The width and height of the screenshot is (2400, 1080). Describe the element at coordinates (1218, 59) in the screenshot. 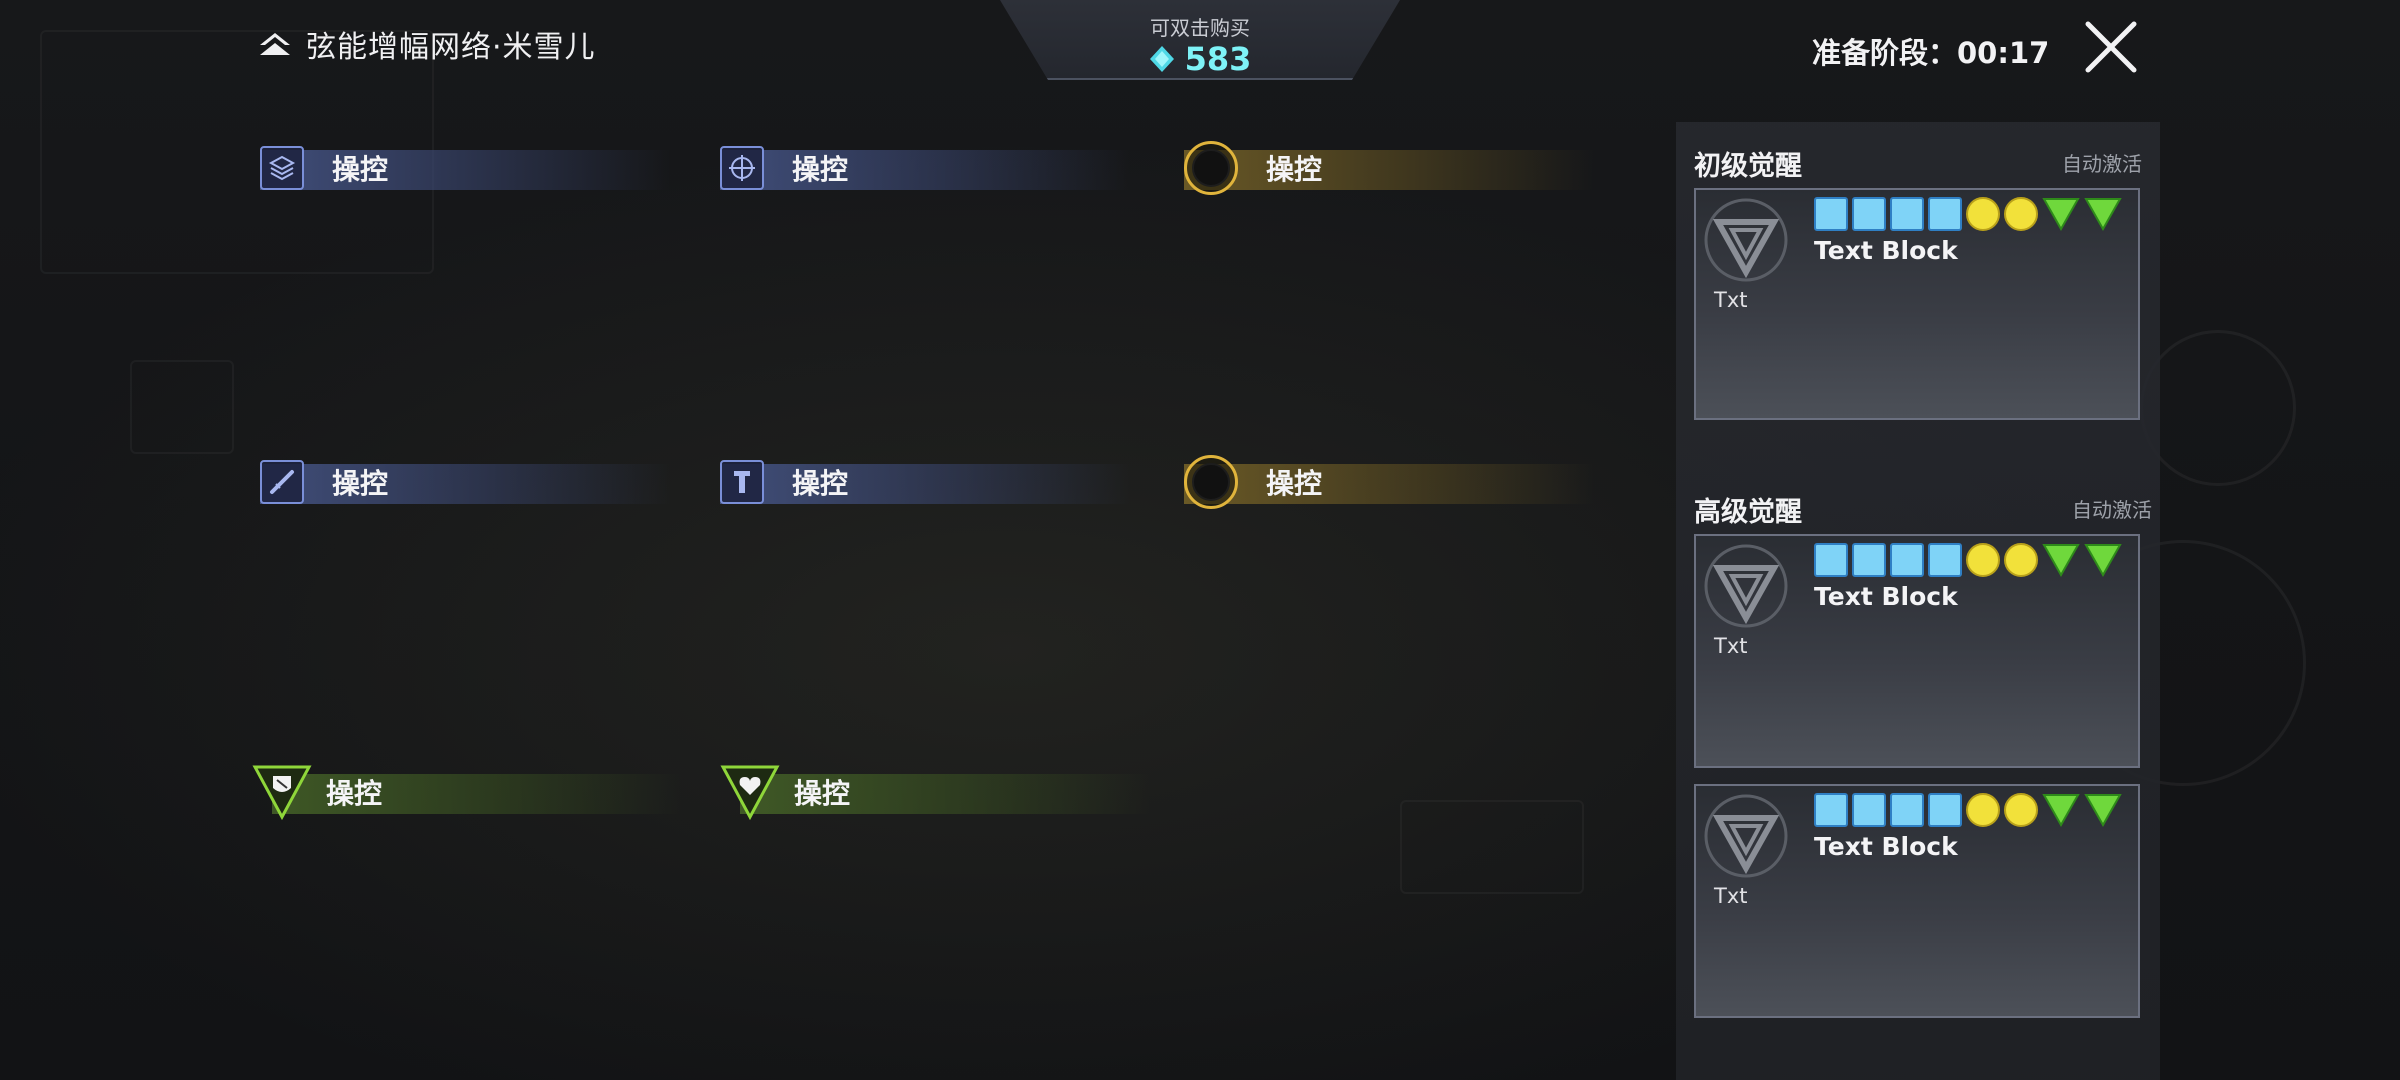

I see `currency-amount-text: 583` at that location.